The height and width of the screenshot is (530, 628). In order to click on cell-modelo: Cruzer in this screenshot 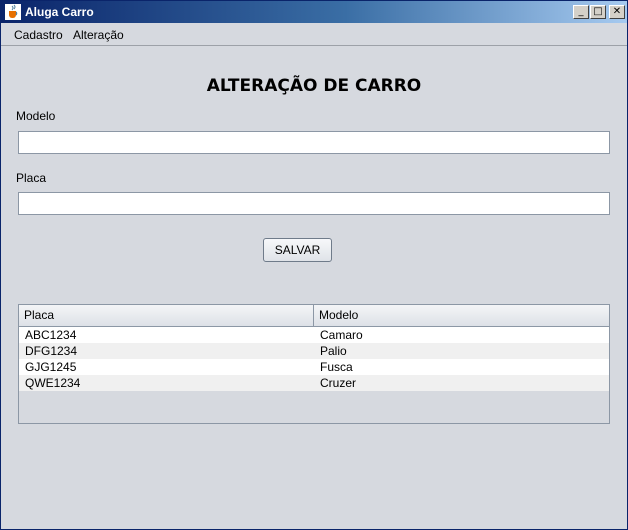, I will do `click(338, 383)`.